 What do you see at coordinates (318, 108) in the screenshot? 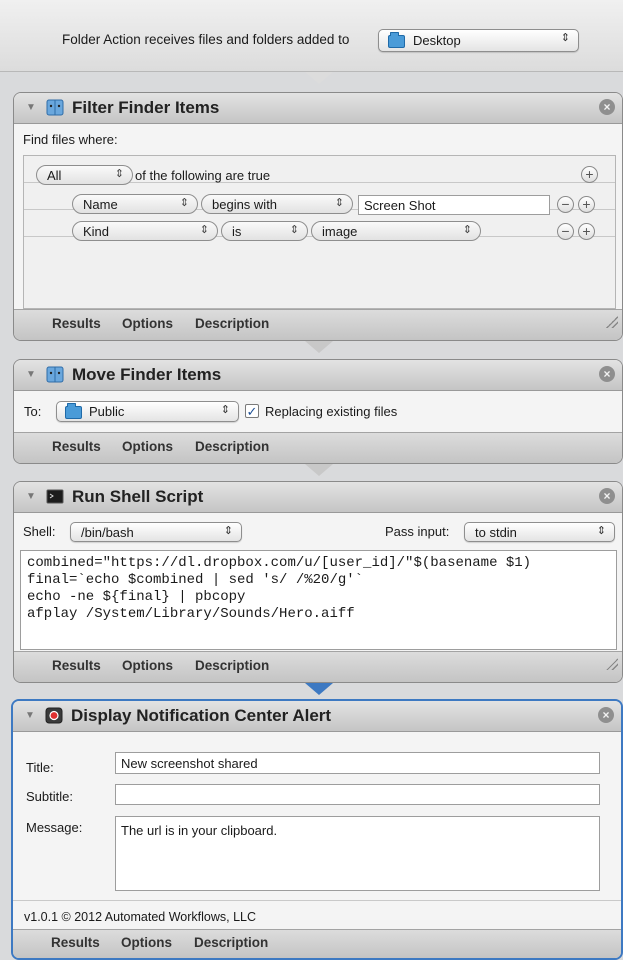
I see `action-title-bar: ▼ Filter Finder Items ×` at bounding box center [318, 108].